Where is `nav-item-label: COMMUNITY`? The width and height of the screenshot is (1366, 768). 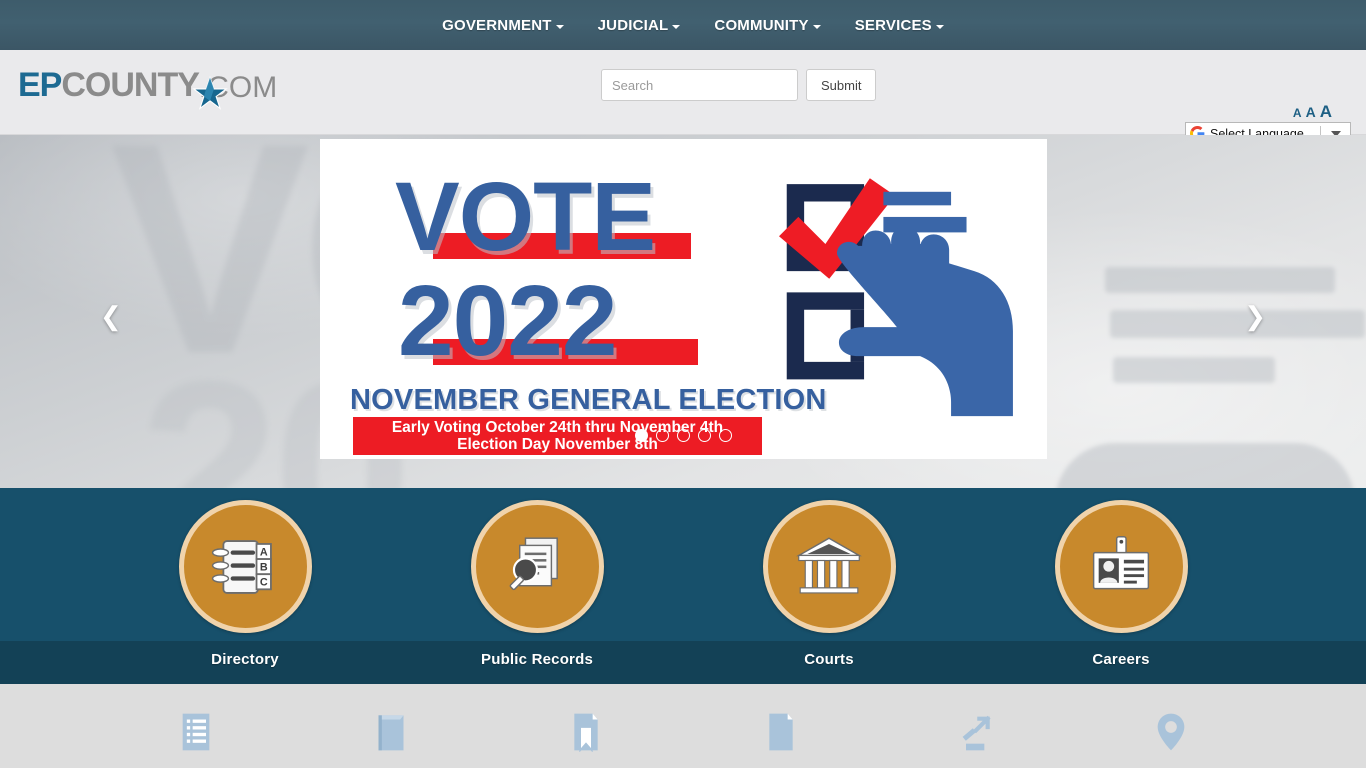 nav-item-label: COMMUNITY is located at coordinates (761, 25).